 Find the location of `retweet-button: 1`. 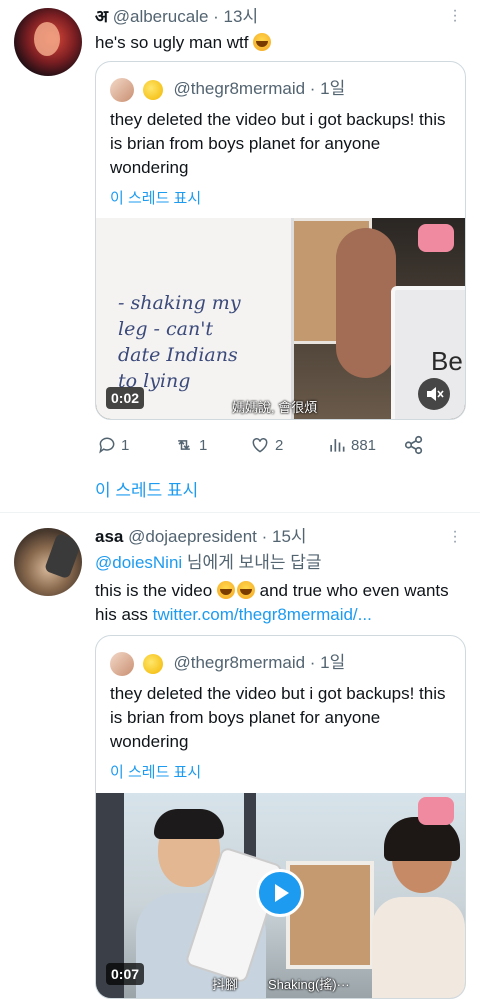

retweet-button: 1 is located at coordinates (190, 445).